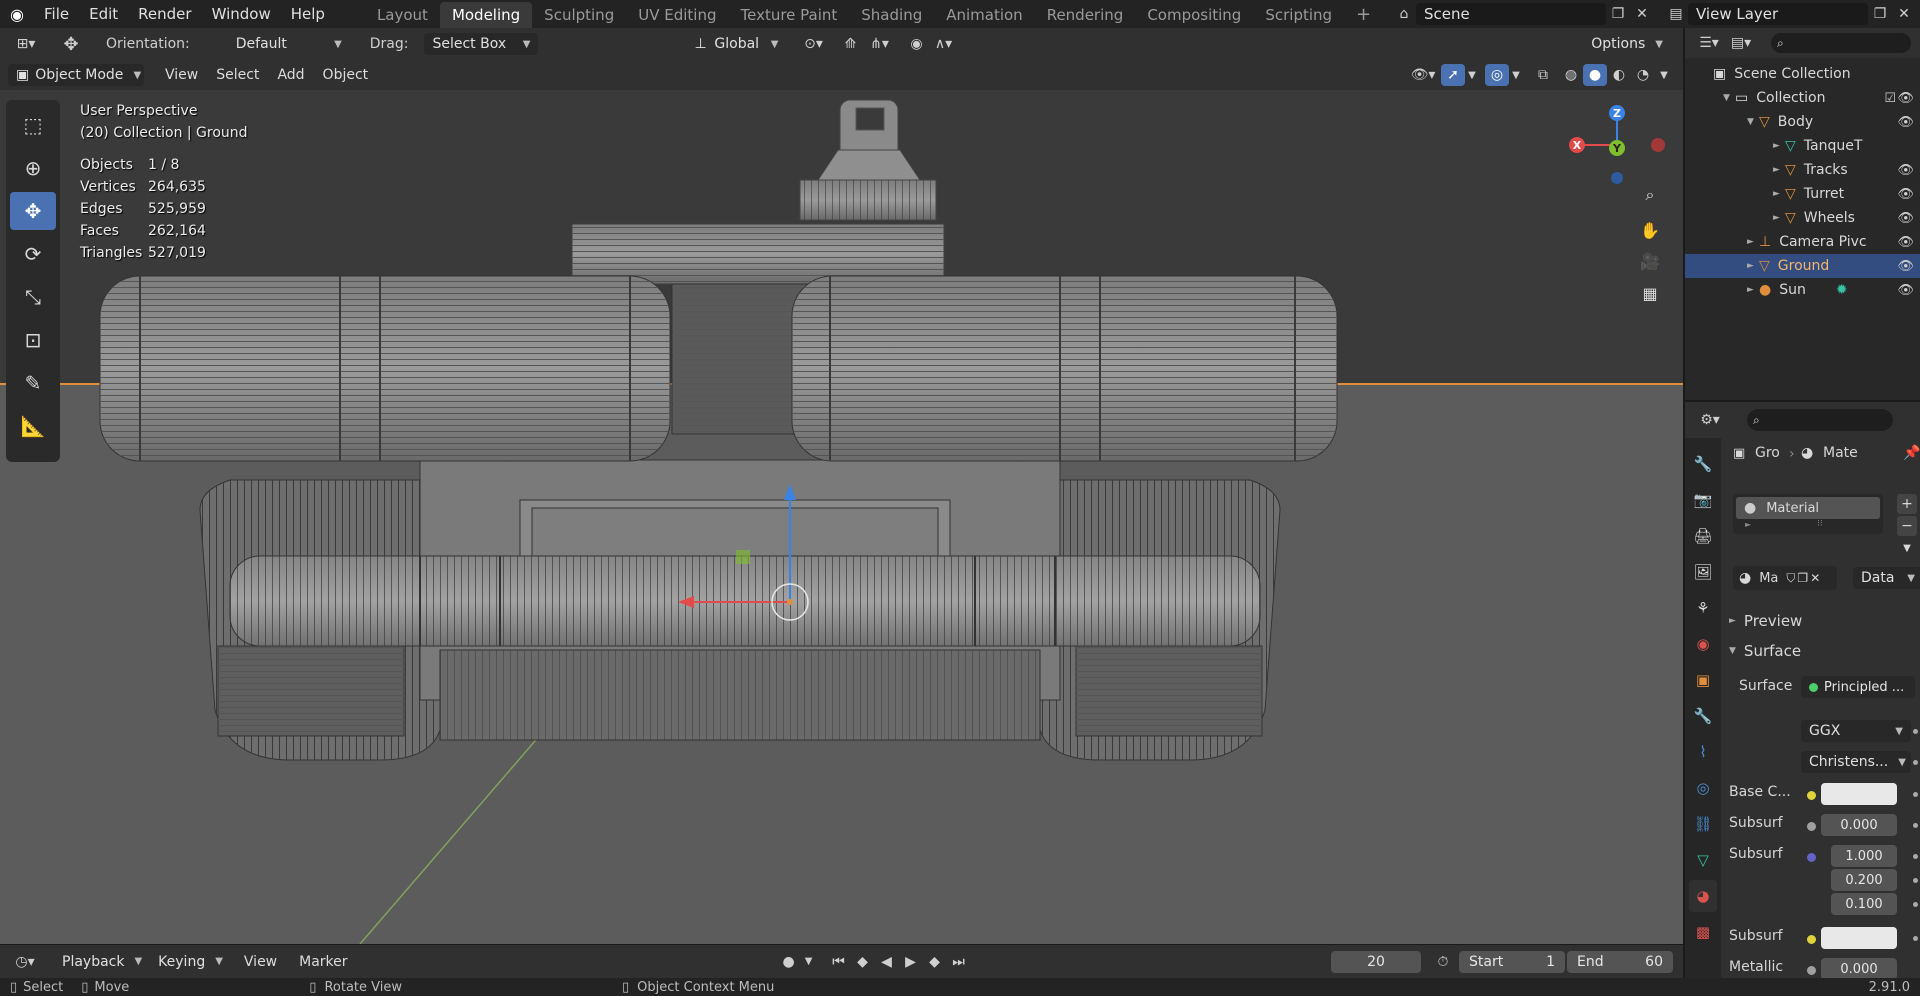  What do you see at coordinates (579, 15) in the screenshot?
I see `tab-sculpting: Sculpting` at bounding box center [579, 15].